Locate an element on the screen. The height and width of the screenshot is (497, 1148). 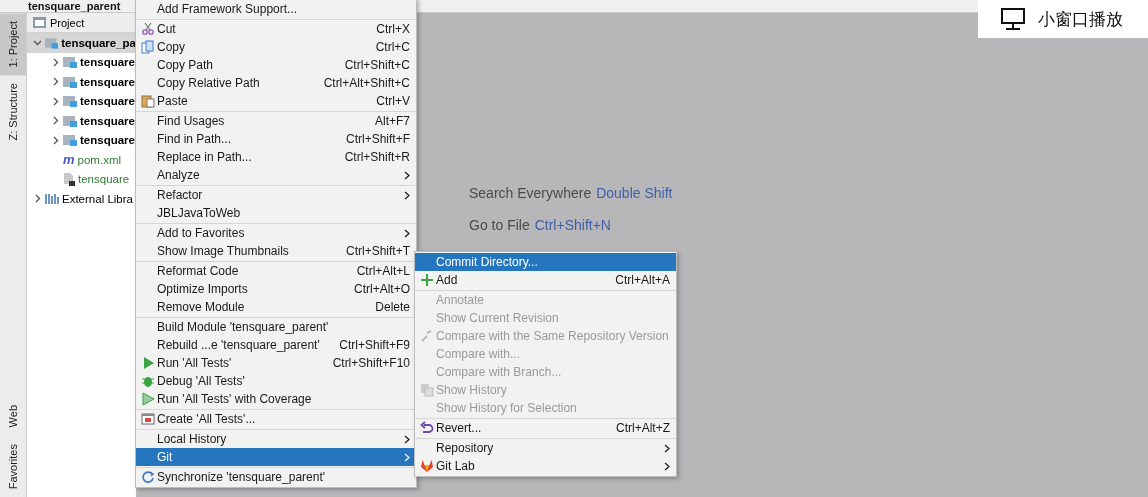
tool-window-tab: Web is located at coordinates (13, 416).